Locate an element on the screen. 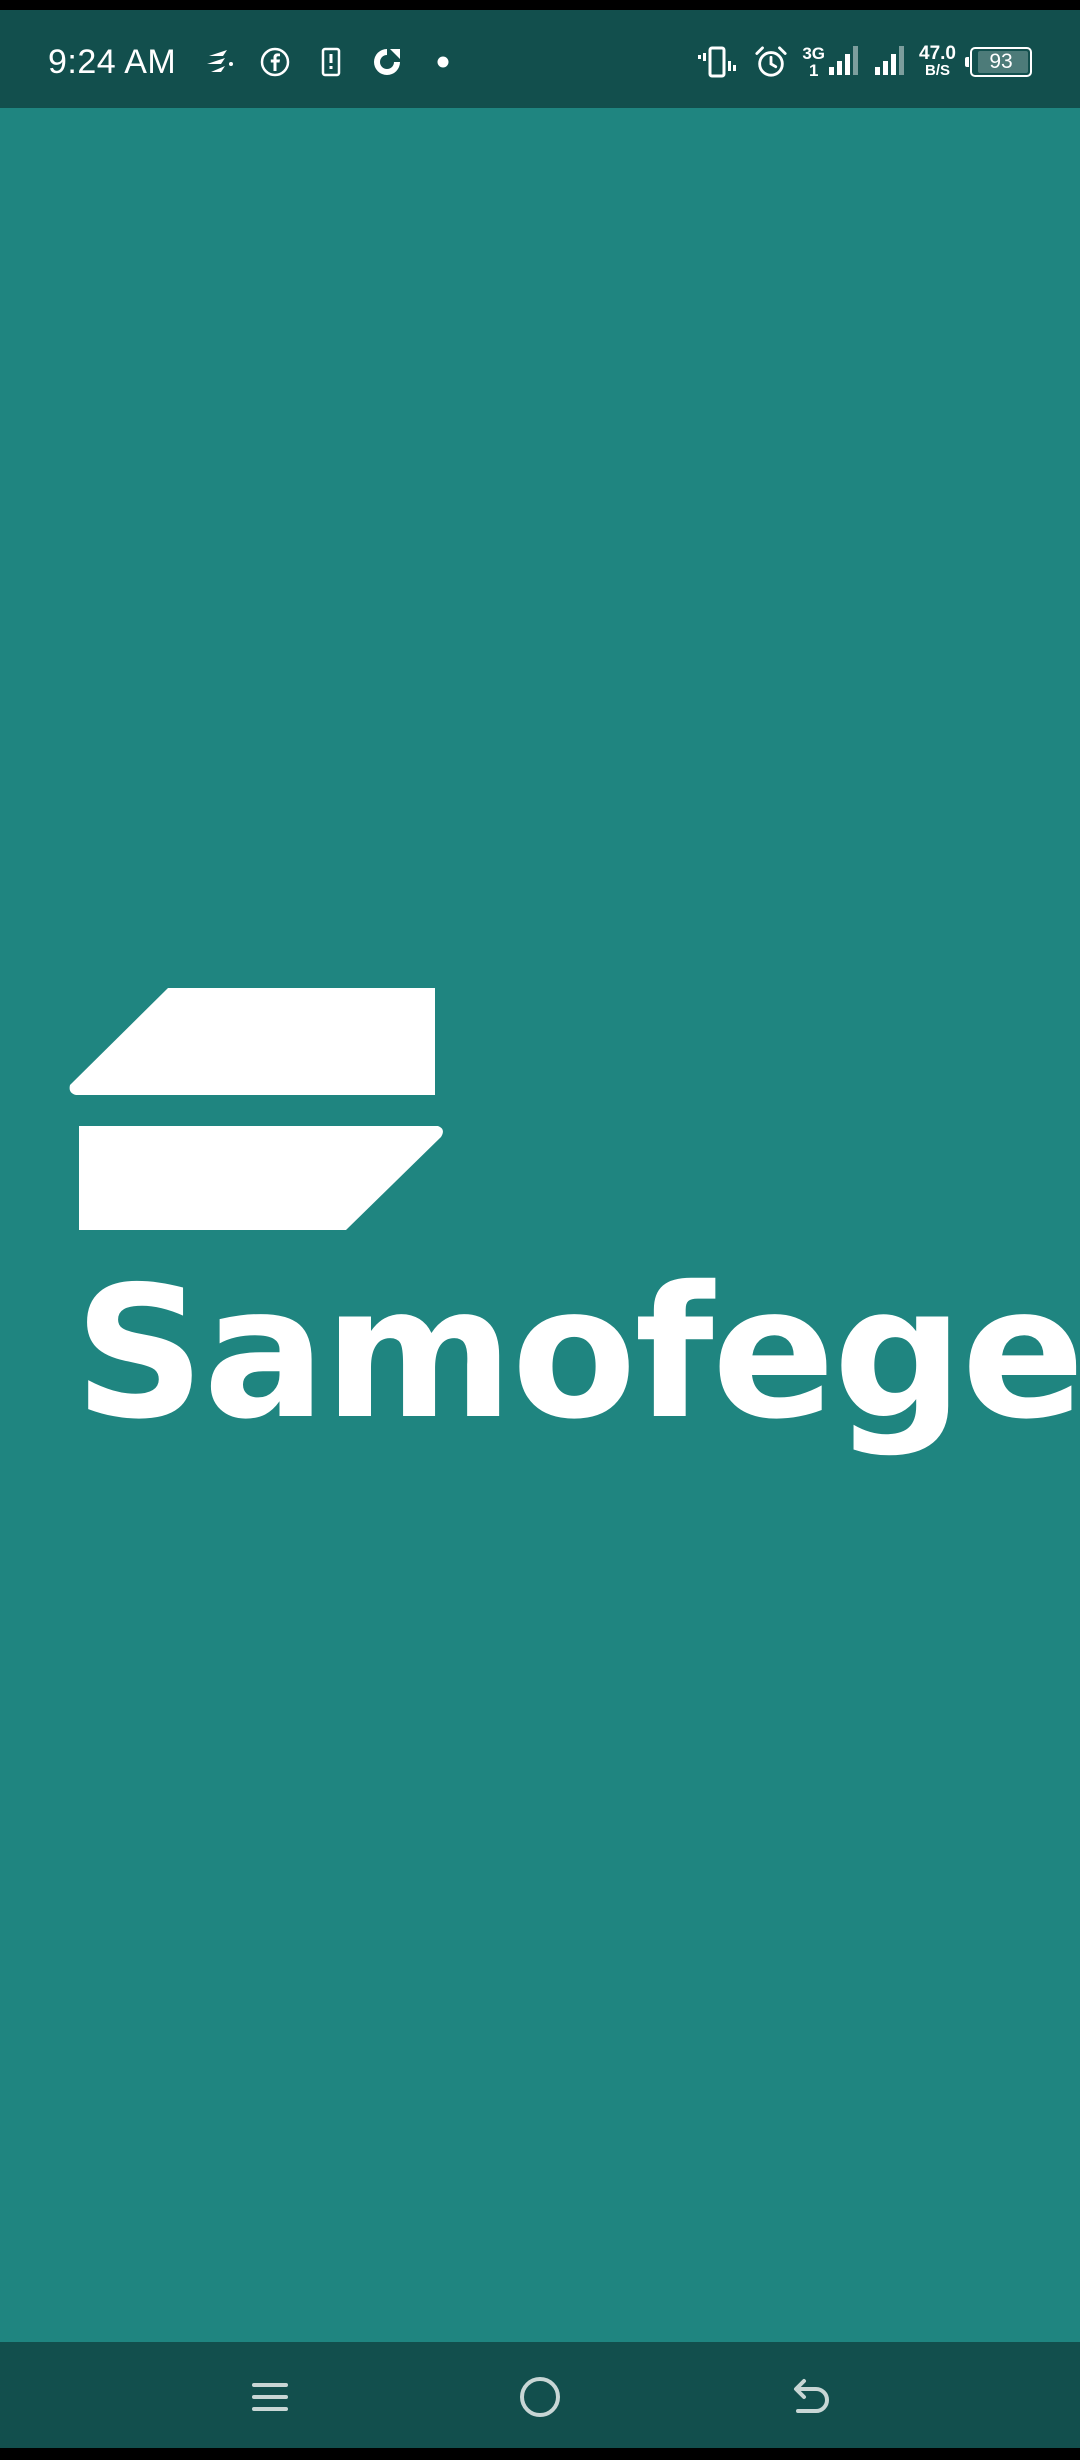 The height and width of the screenshot is (2460, 1080). nav-back-button is located at coordinates (810, 2397).